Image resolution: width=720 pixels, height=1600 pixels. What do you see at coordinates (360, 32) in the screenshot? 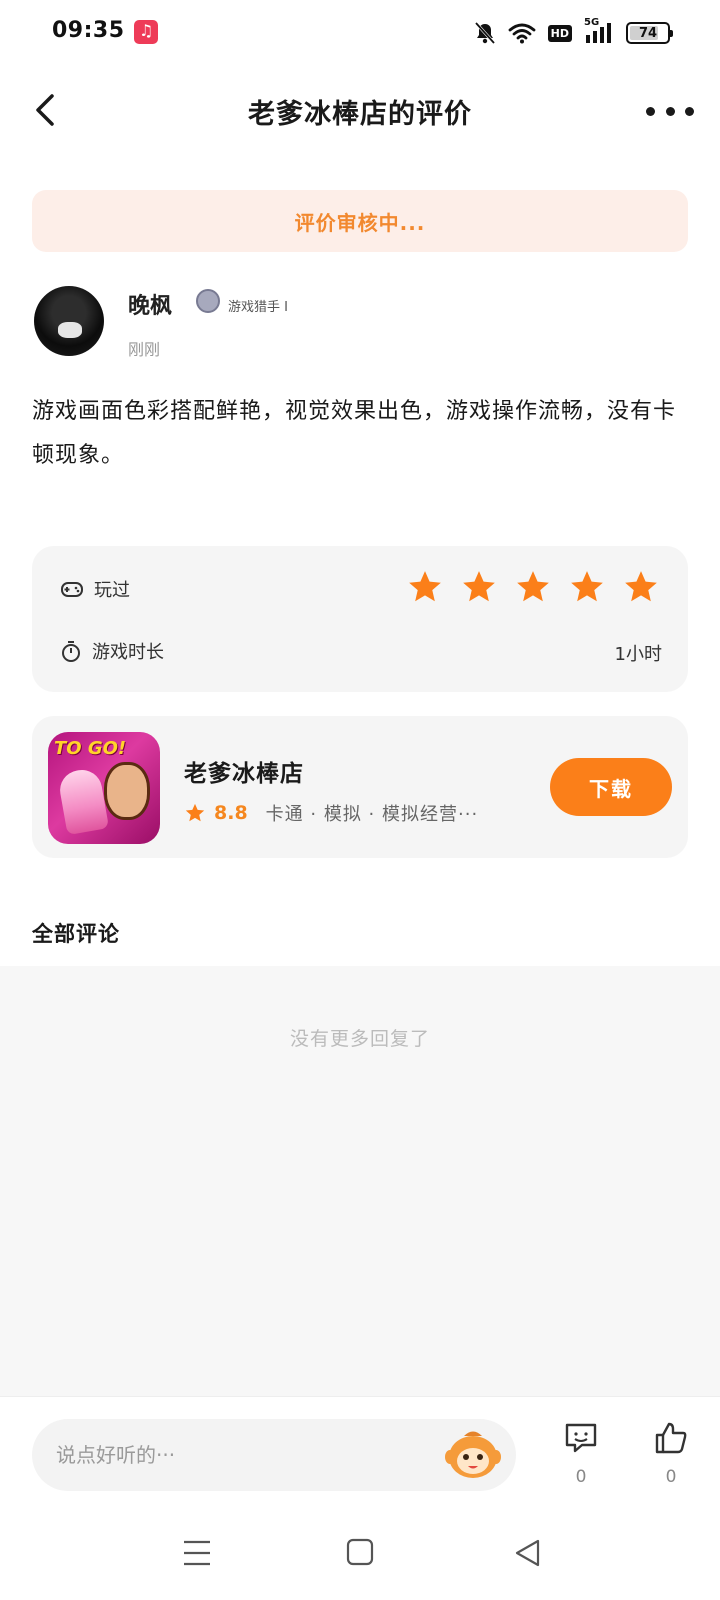
I see `status-bar: 09:35 HD 5G` at bounding box center [360, 32].